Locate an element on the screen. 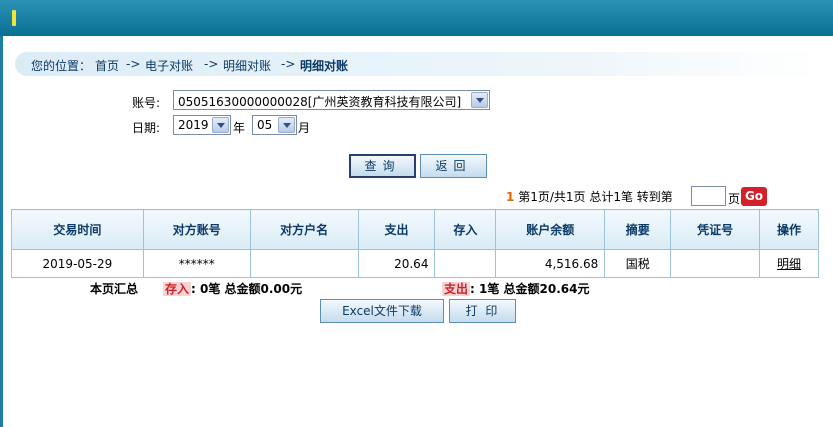 This screenshot has width=833, height=427. query-button: 查询 is located at coordinates (382, 166).